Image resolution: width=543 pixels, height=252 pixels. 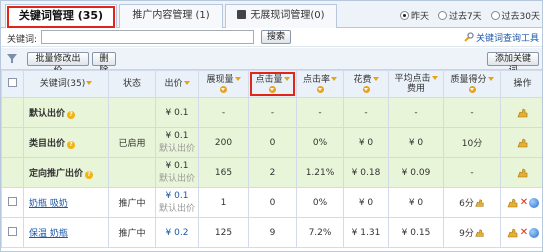 I want to click on period-option-7days: 过去7天, so click(x=459, y=15).